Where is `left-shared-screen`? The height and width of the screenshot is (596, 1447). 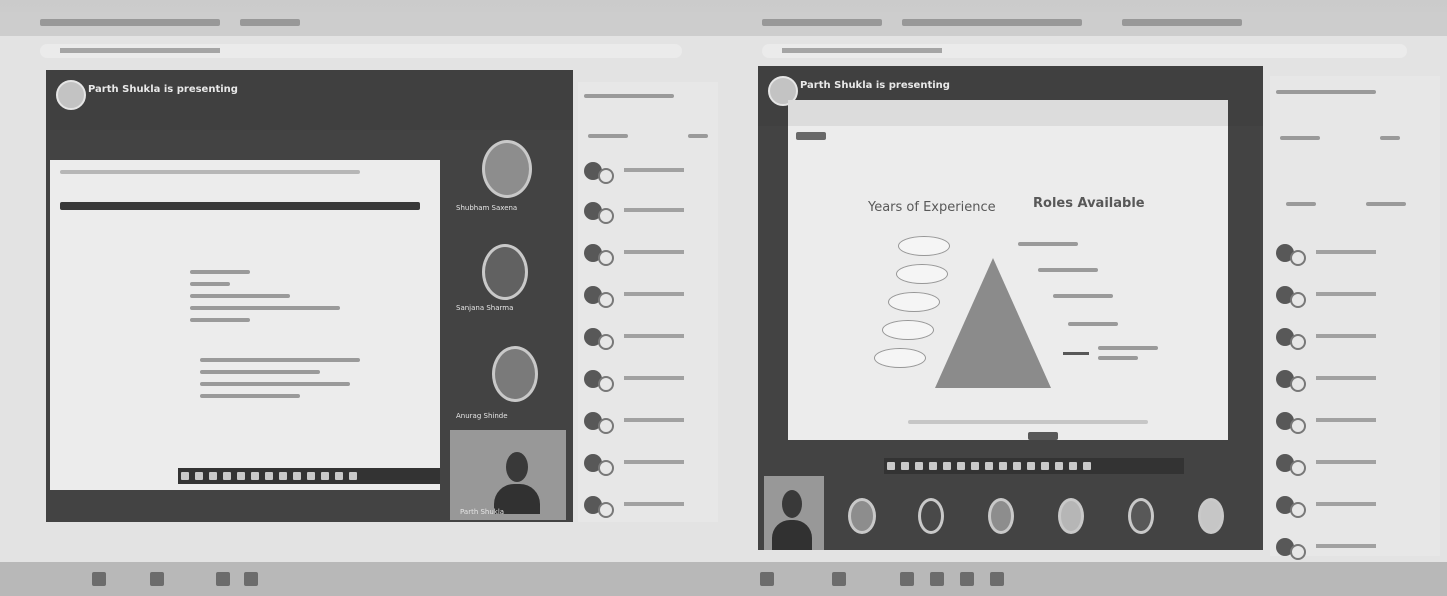
left-shared-screen is located at coordinates (245, 325).